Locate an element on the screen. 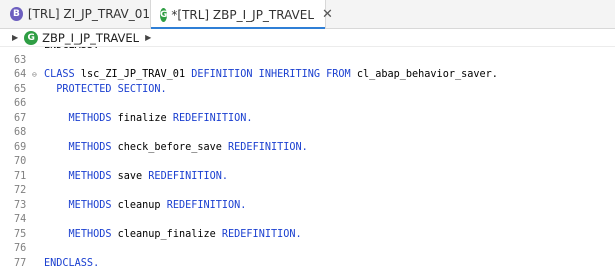 This screenshot has width=615, height=267. code-line: ENDCLASS. is located at coordinates (307, 50).